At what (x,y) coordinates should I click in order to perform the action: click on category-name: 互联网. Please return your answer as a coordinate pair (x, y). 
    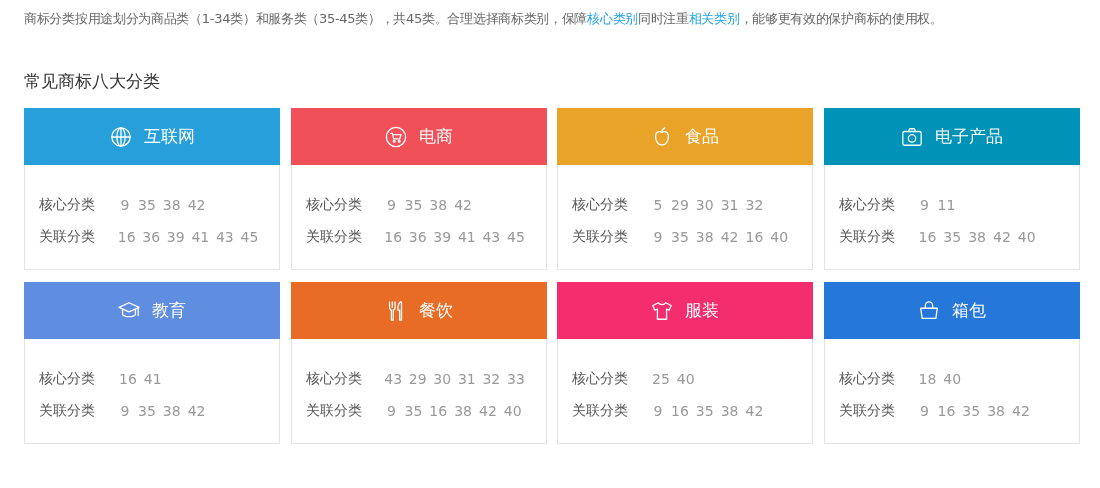
    Looking at the image, I should click on (169, 136).